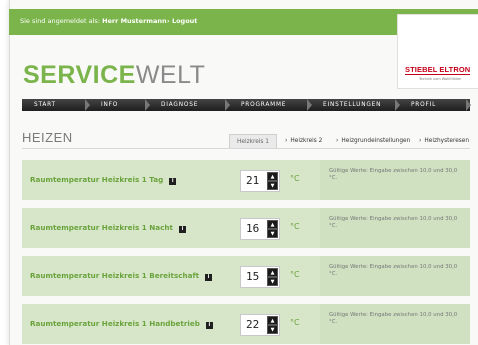  Describe the element at coordinates (134, 21) in the screenshot. I see `username: Herr Mustermann` at that location.